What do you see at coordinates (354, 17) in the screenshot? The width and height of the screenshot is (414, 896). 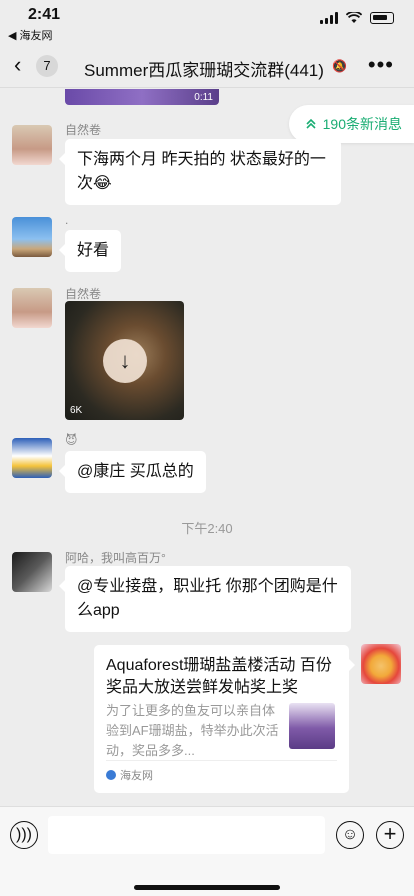 I see `wifi-icon` at bounding box center [354, 17].